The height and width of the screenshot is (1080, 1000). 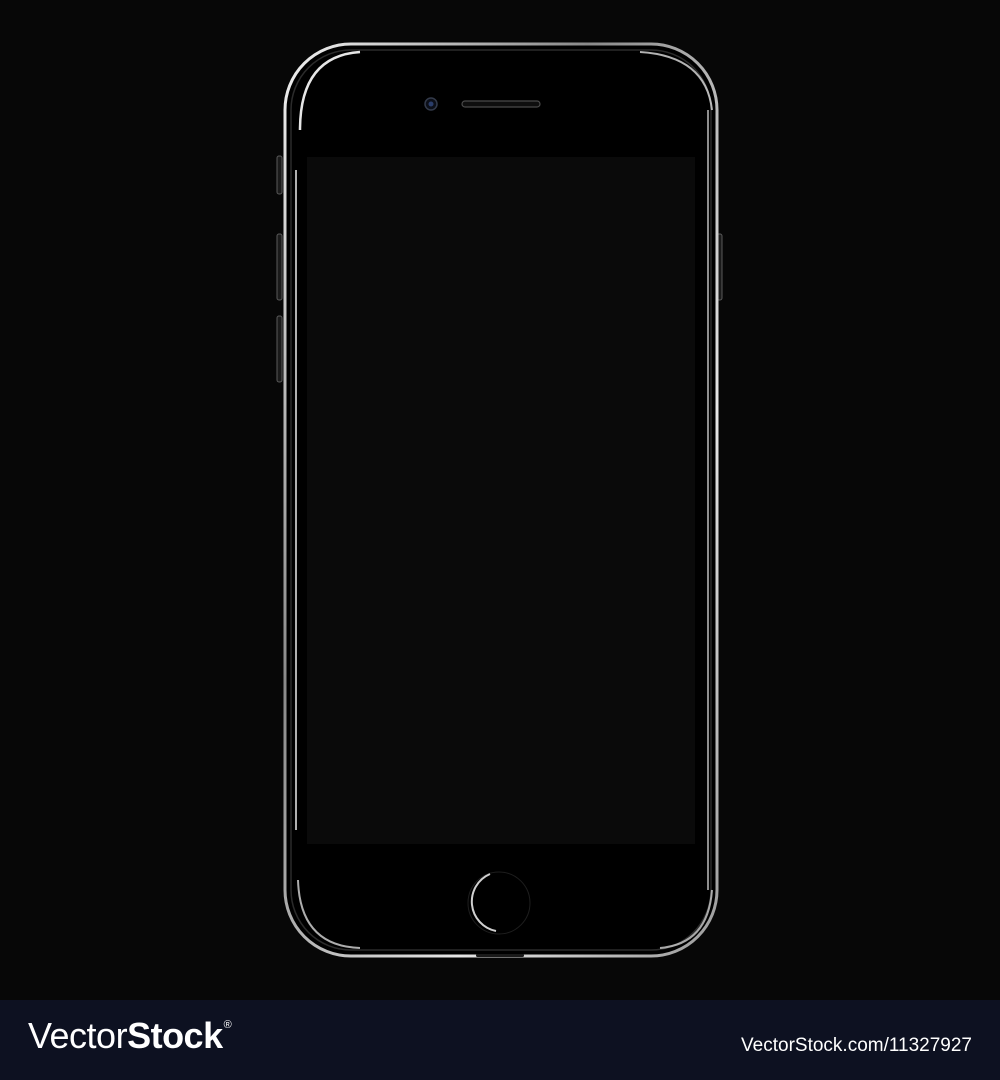 What do you see at coordinates (227, 1025) in the screenshot?
I see `registered-mark: ®` at bounding box center [227, 1025].